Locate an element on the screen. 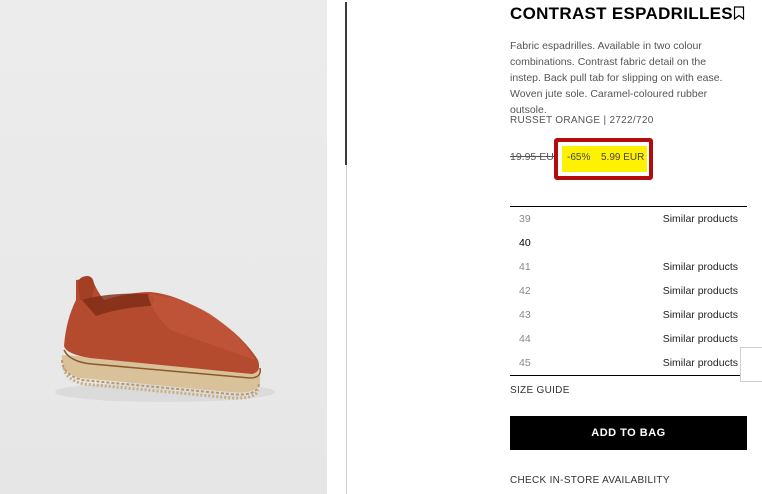  size-label: 39 is located at coordinates (525, 219).